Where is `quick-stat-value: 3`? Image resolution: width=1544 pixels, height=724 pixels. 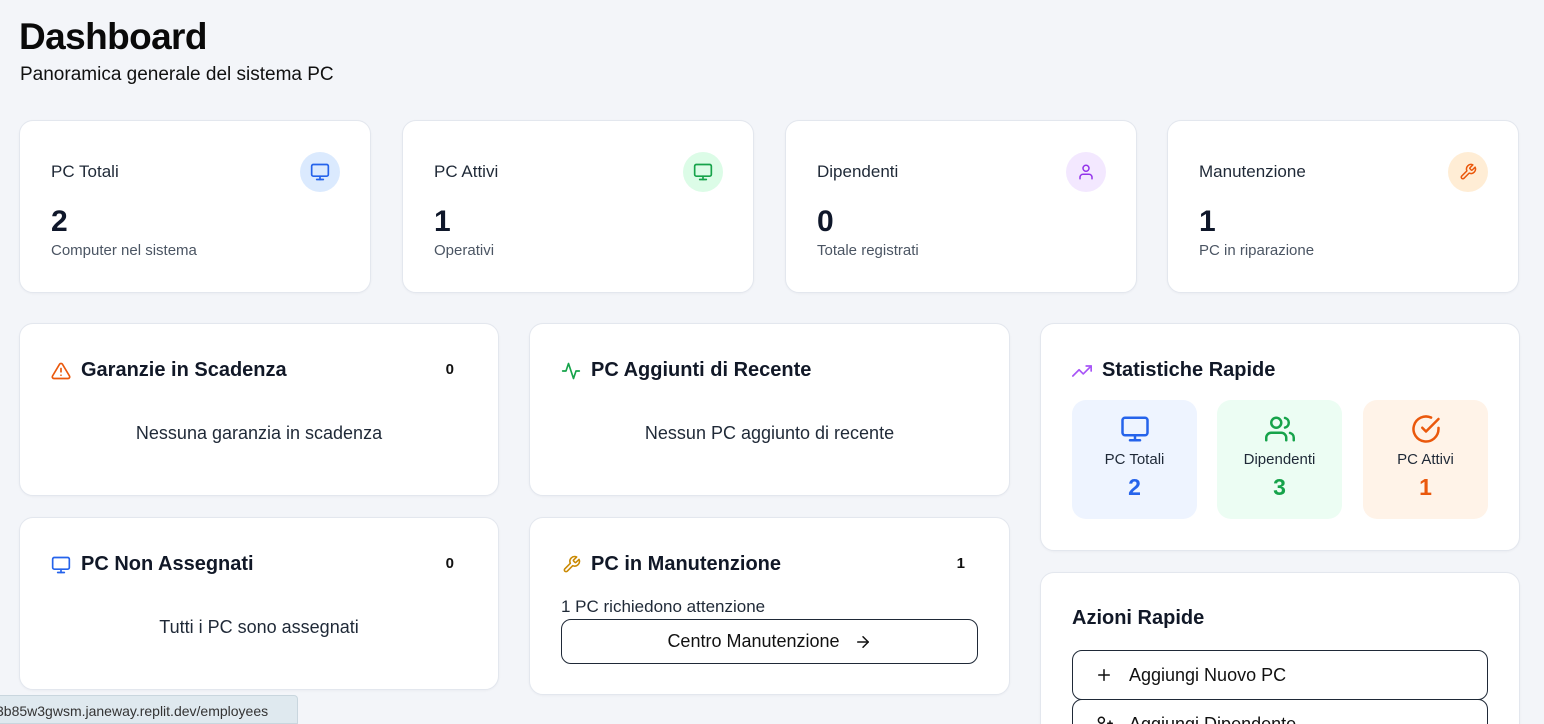
quick-stat-value: 3 is located at coordinates (1279, 487).